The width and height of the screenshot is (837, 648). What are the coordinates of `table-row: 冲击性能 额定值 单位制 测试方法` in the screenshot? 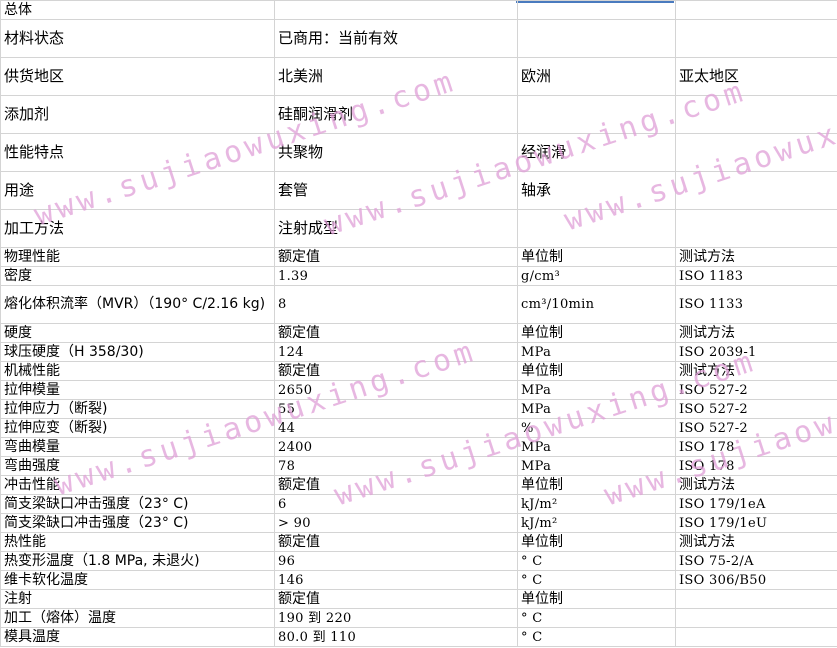 It's located at (418, 485).